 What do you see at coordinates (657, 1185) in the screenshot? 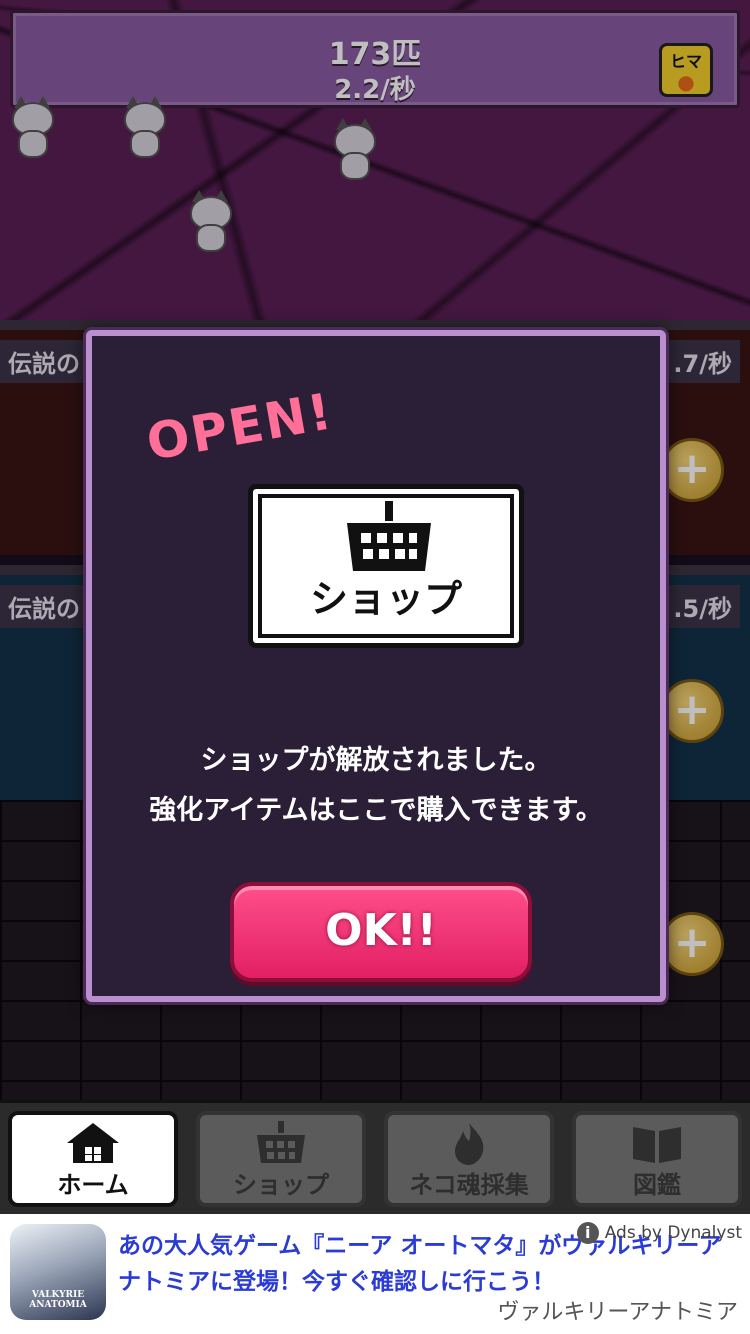
I see `tab-encyclopedia-label: 図鑑` at bounding box center [657, 1185].